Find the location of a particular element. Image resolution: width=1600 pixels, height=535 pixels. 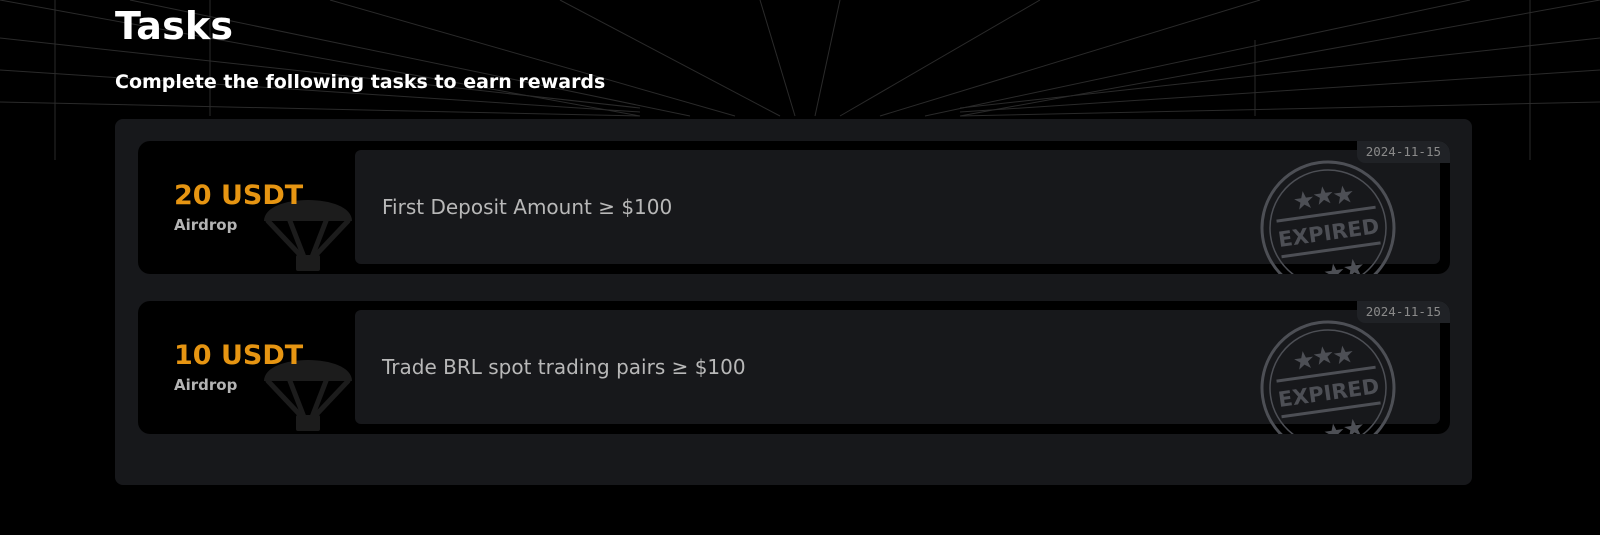

reward-amount: 10 USDT is located at coordinates (239, 355).